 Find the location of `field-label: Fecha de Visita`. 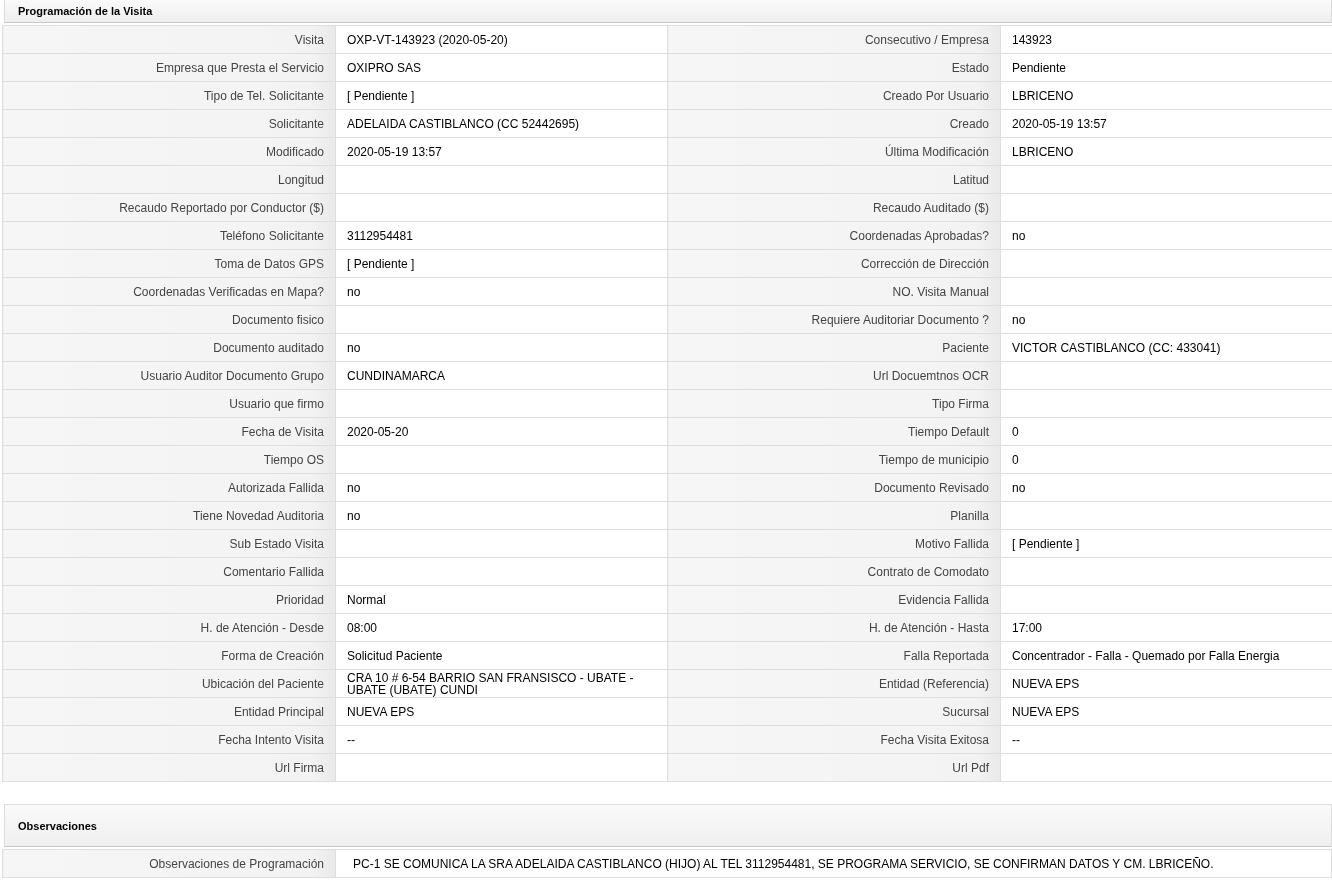

field-label: Fecha de Visita is located at coordinates (169, 431).